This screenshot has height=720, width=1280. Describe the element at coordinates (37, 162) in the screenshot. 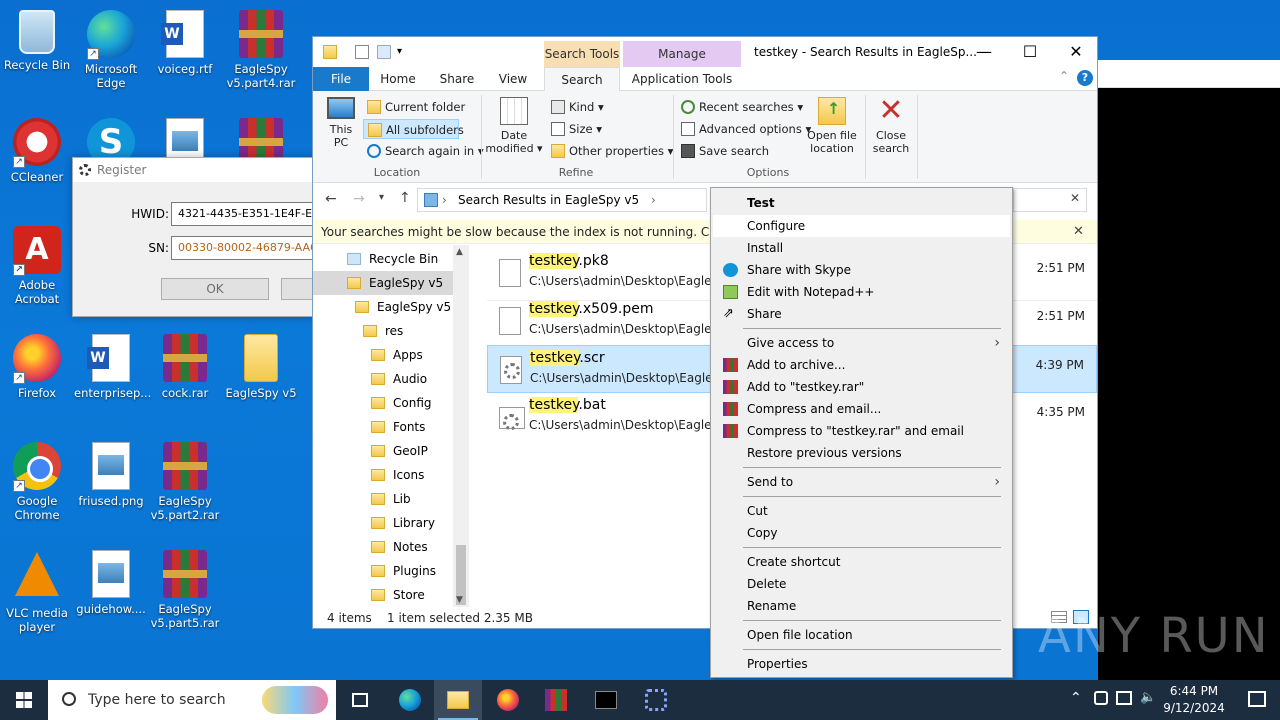

I see `desktop-icon-ccleaner: ↗ CCleaner` at that location.